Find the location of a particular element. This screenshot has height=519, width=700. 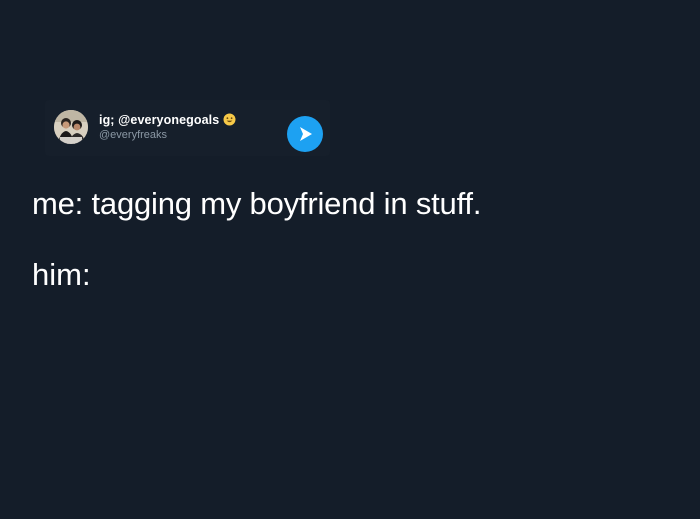

tweet-author-header: ig; @everyonegoals @everyfreaks is located at coordinates (187, 128).